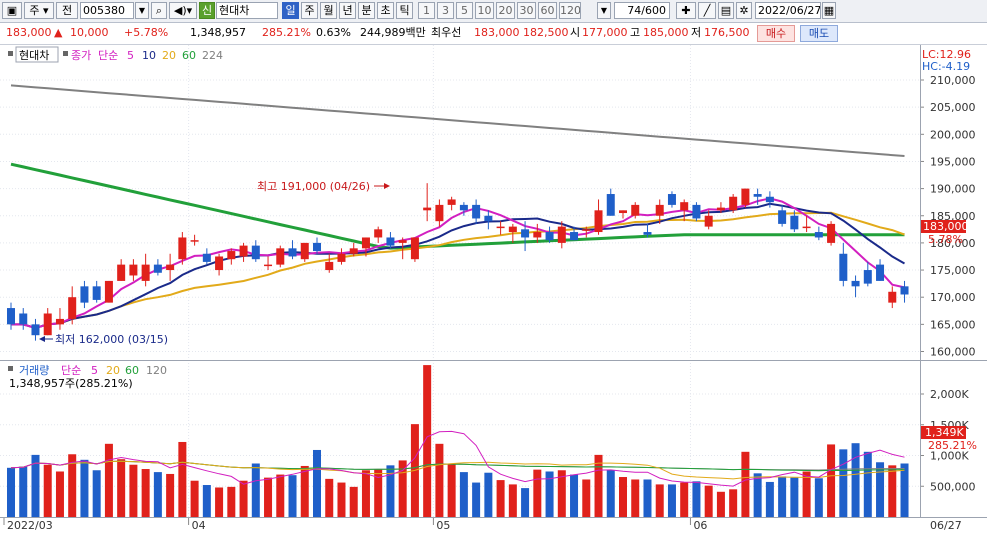  I want to click on volume-current-value: 1,348,957주(285.21%), so click(71, 383).